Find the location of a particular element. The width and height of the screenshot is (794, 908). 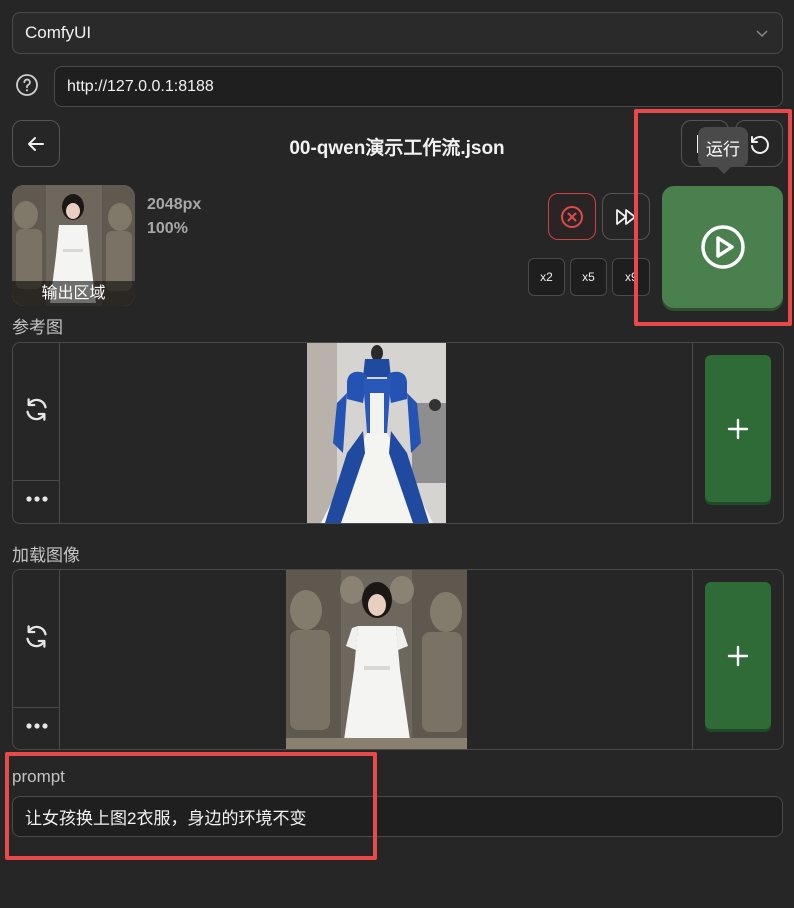

reference-image is located at coordinates (376, 433).